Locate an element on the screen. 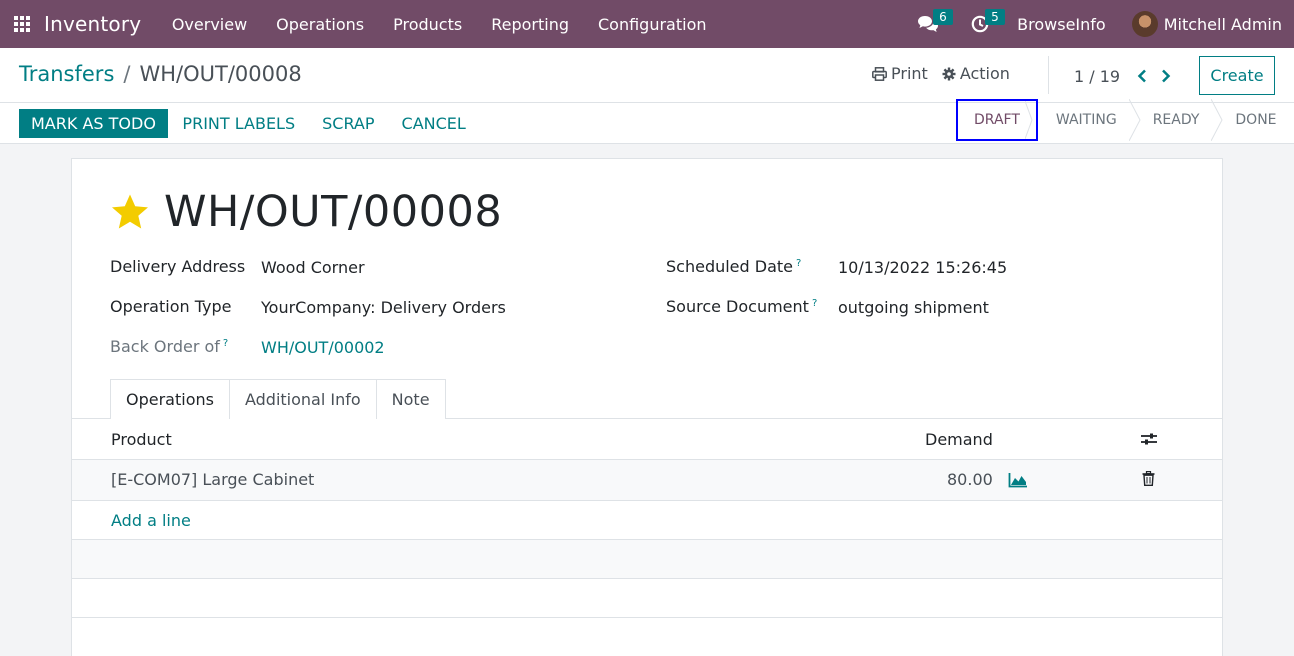  chevron-divider-icon is located at coordinates (1030, 122).